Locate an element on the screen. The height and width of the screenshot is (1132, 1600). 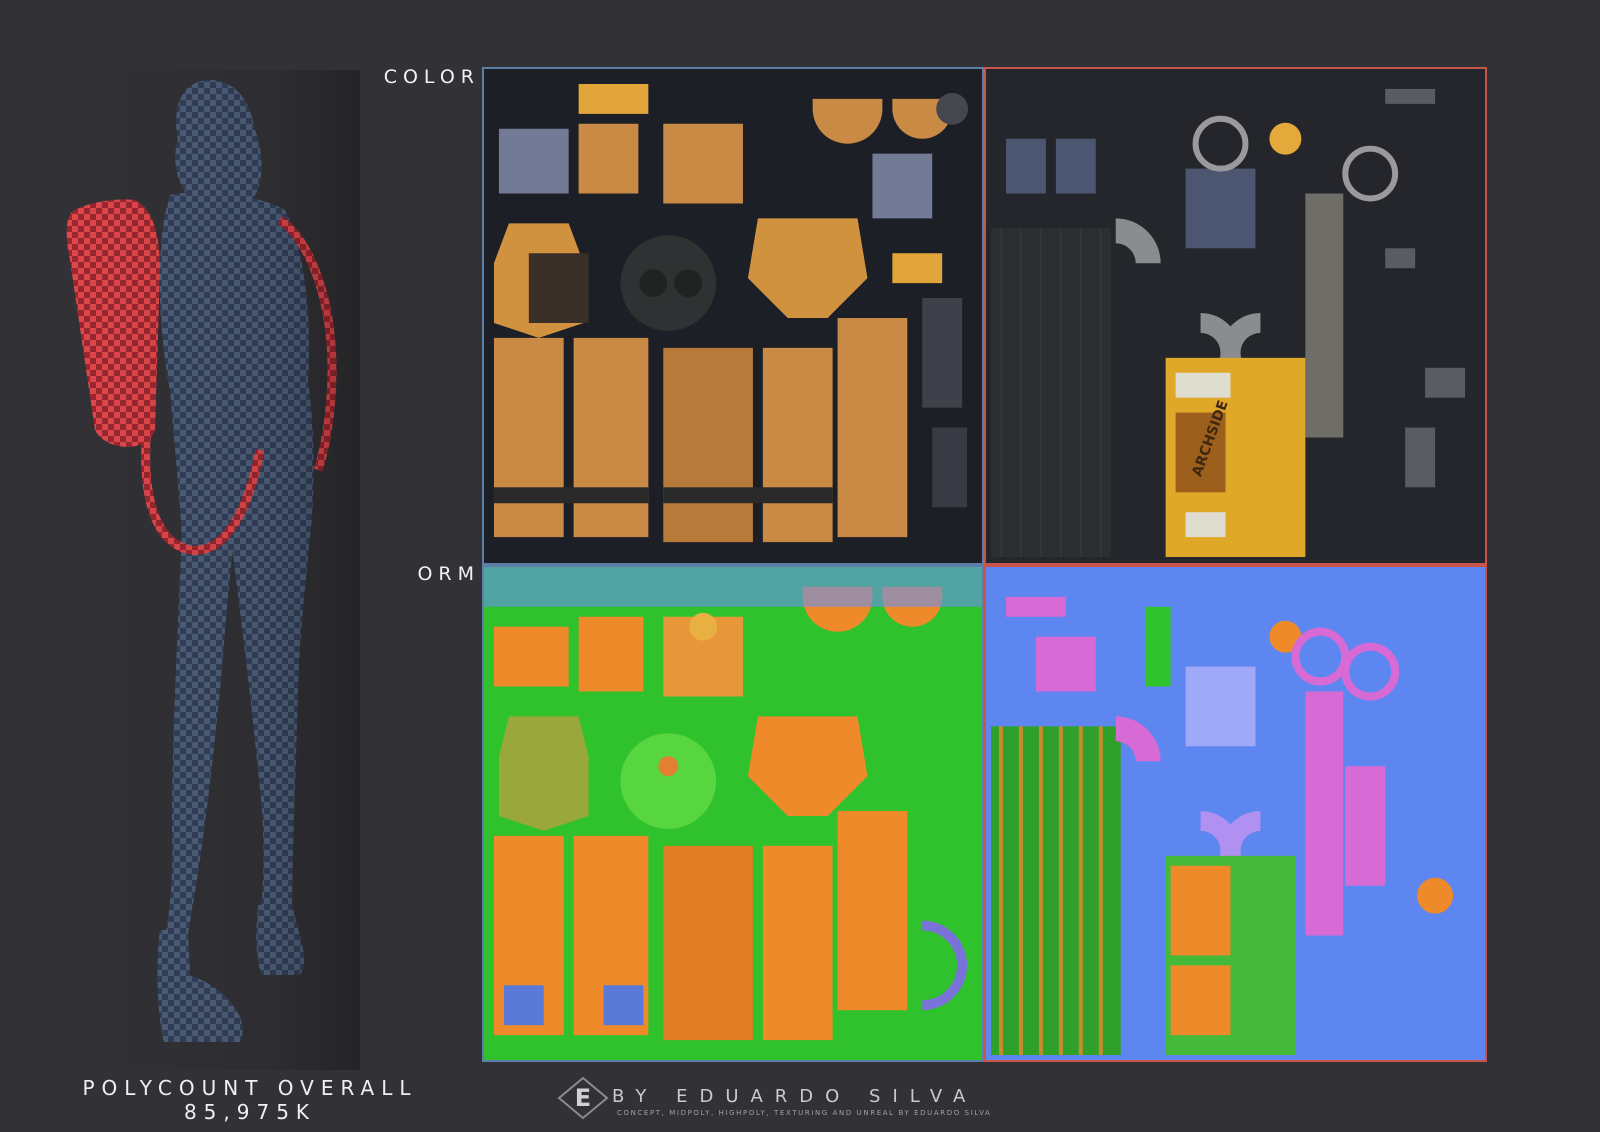
polycount-value: 85,975K is located at coordinates (250, 1112).